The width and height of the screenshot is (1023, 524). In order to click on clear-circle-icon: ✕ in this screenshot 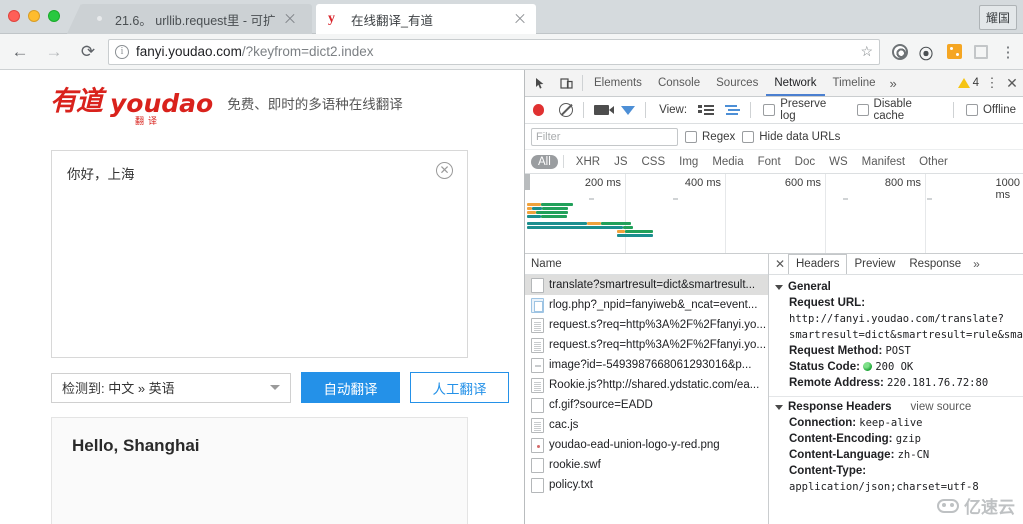, I will do `click(444, 170)`.